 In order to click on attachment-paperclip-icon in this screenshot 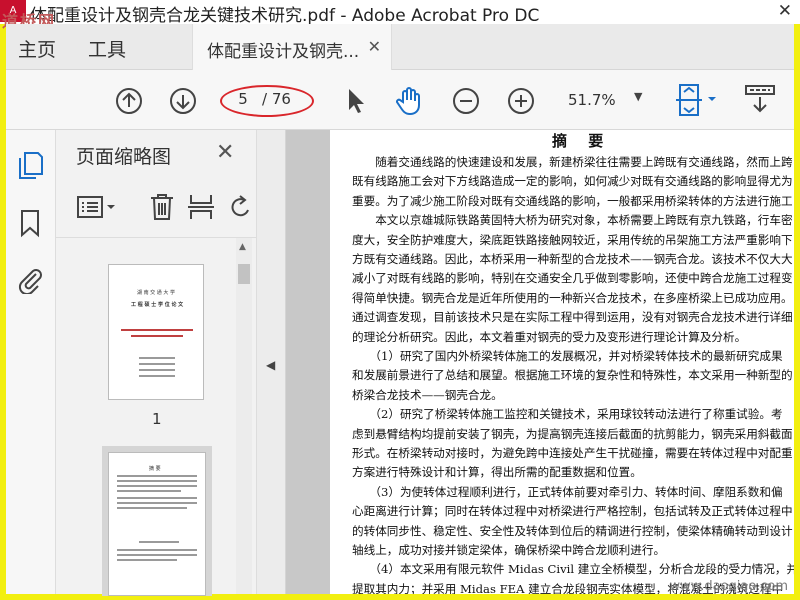, I will do `click(30, 279)`.